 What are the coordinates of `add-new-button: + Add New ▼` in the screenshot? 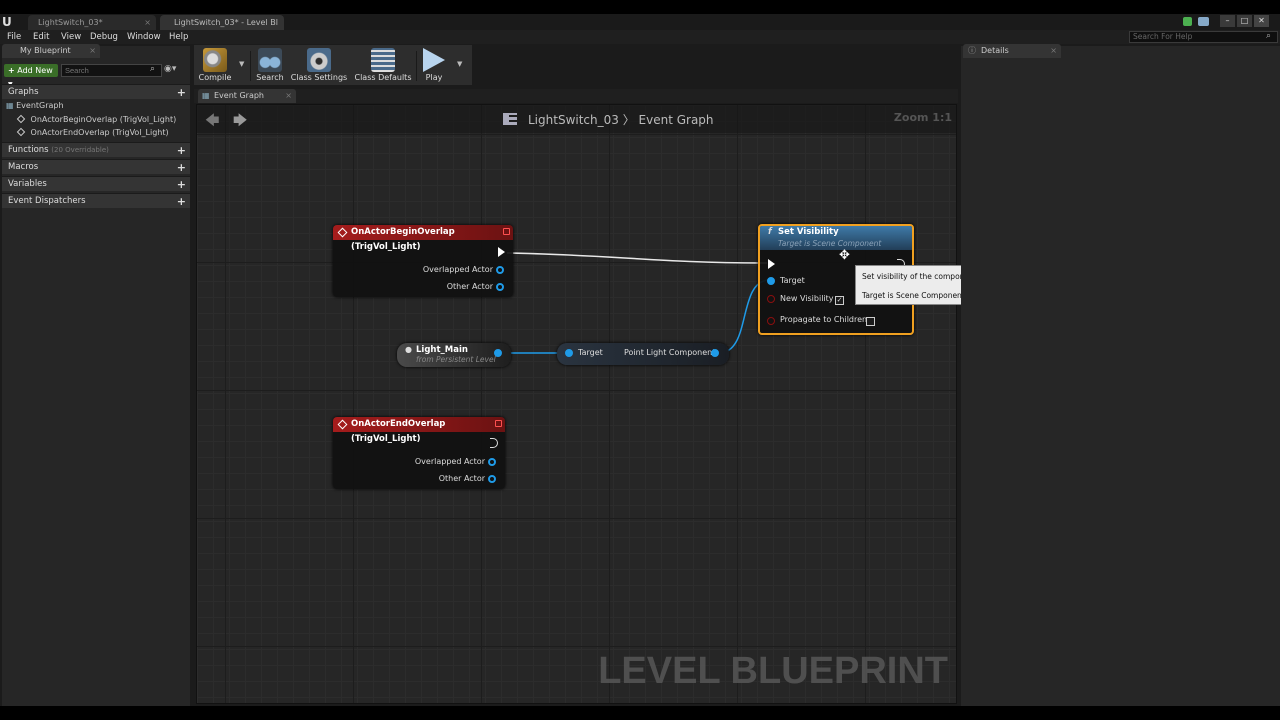 It's located at (31, 76).